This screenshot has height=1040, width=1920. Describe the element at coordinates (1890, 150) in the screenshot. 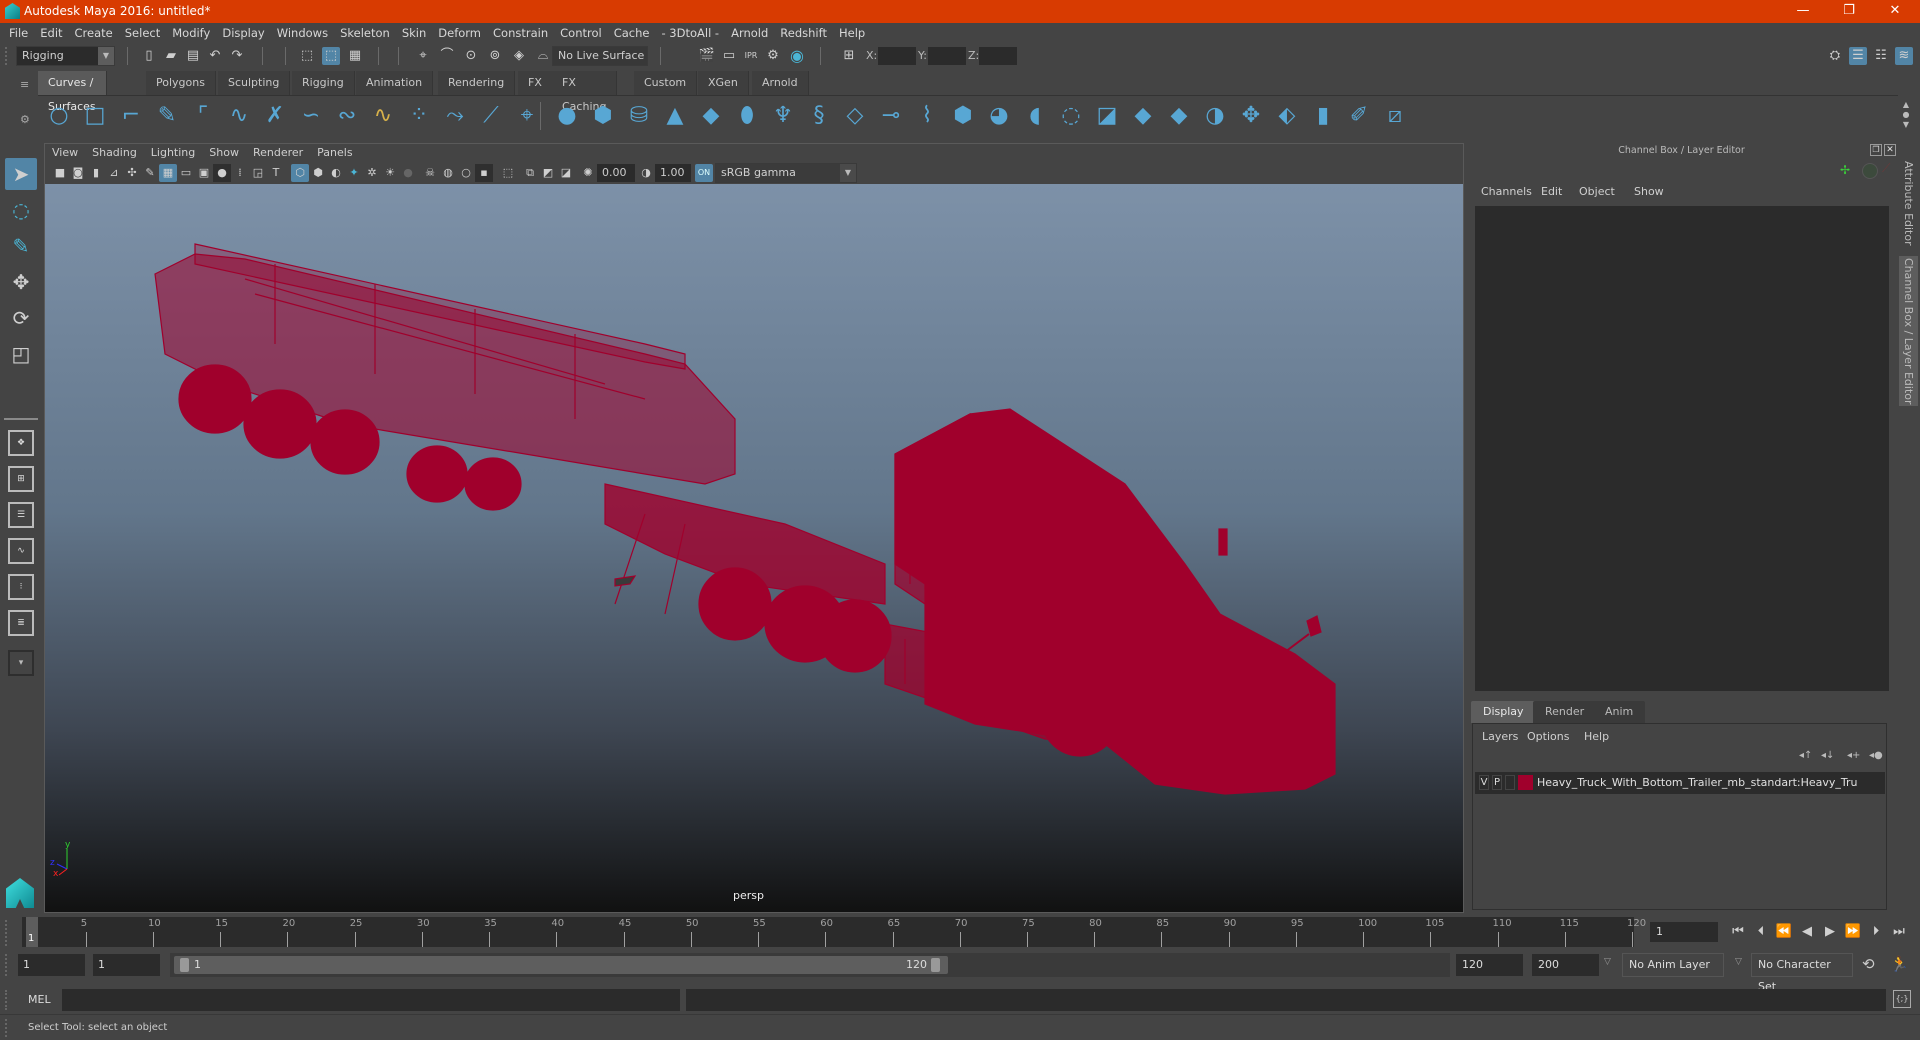

I see `close-panel-icon: ✕` at that location.